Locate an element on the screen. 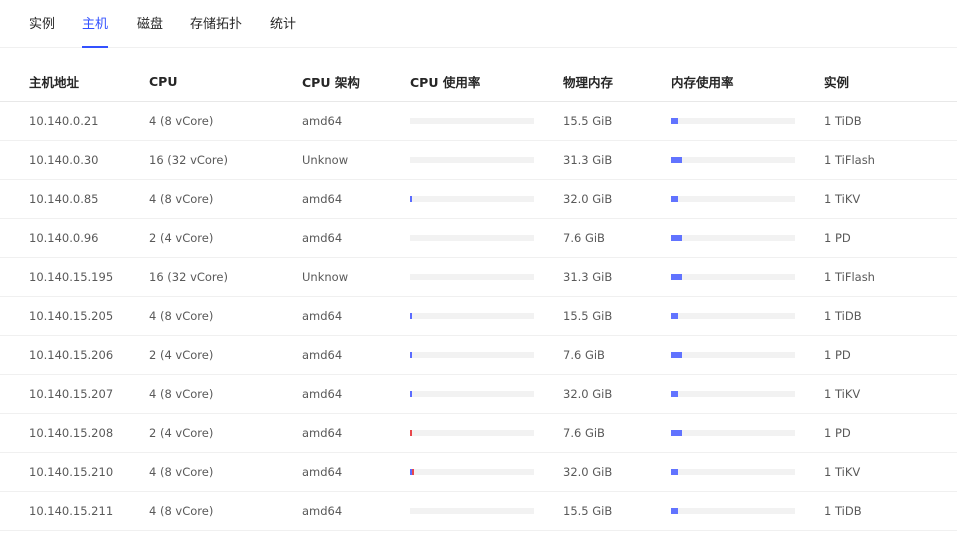 The image size is (957, 544). host-cell: 10.140.15.211 is located at coordinates (60, 511).